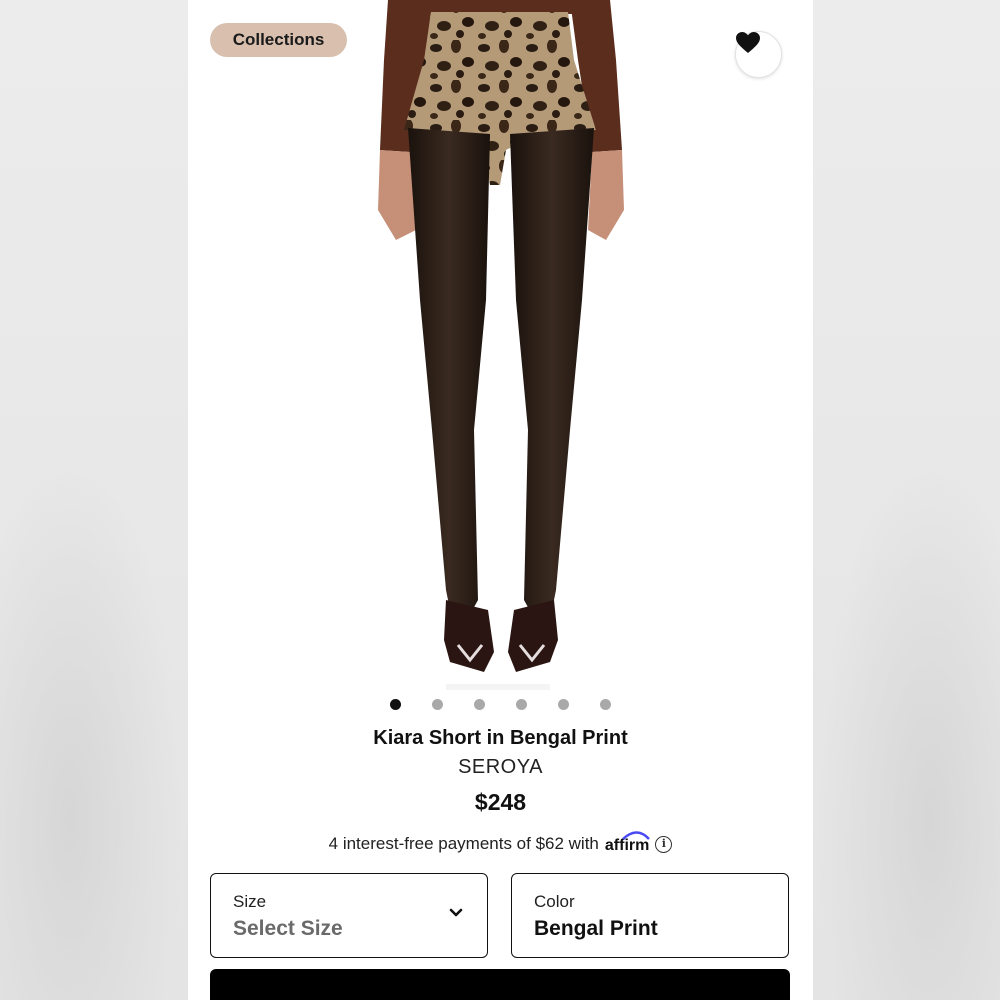 This screenshot has width=1000, height=1000. What do you see at coordinates (554, 901) in the screenshot?
I see `color-label: Color` at bounding box center [554, 901].